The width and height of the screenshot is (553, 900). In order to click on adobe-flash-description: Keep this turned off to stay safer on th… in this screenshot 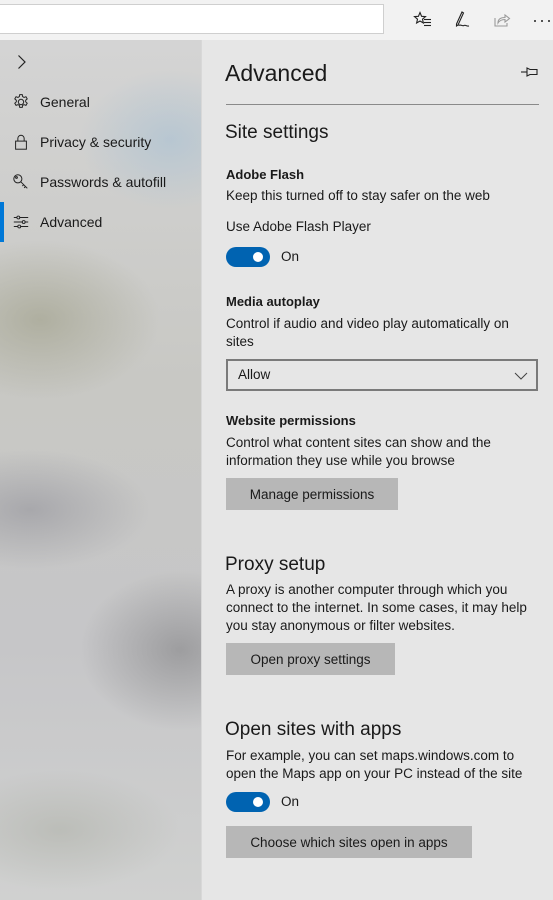, I will do `click(358, 195)`.